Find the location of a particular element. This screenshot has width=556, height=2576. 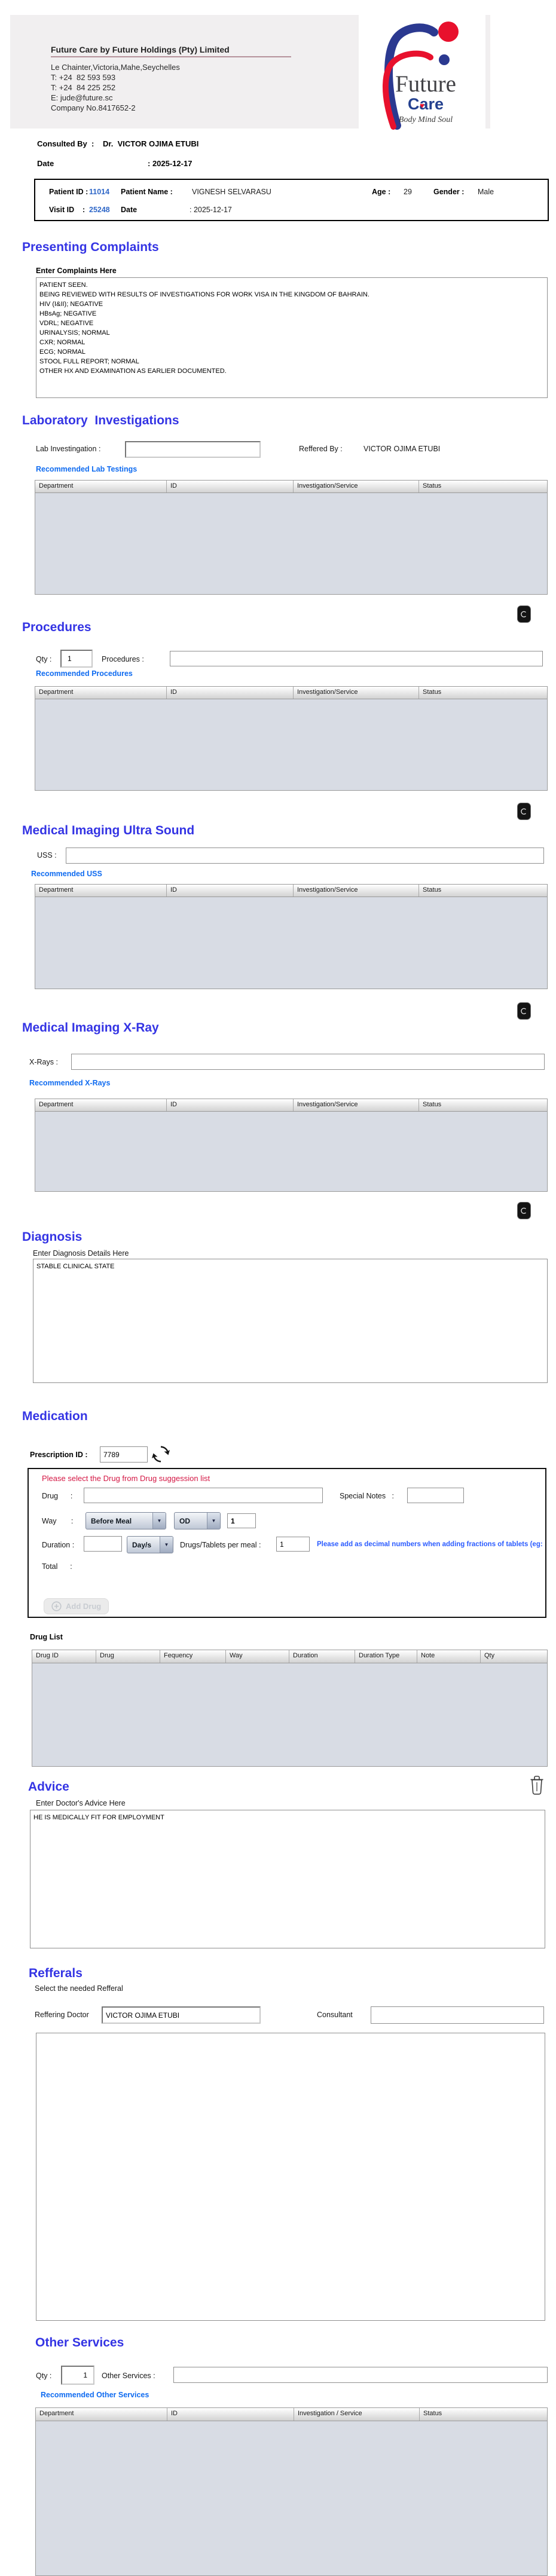

other-qty-label: Qty : is located at coordinates (44, 2376).